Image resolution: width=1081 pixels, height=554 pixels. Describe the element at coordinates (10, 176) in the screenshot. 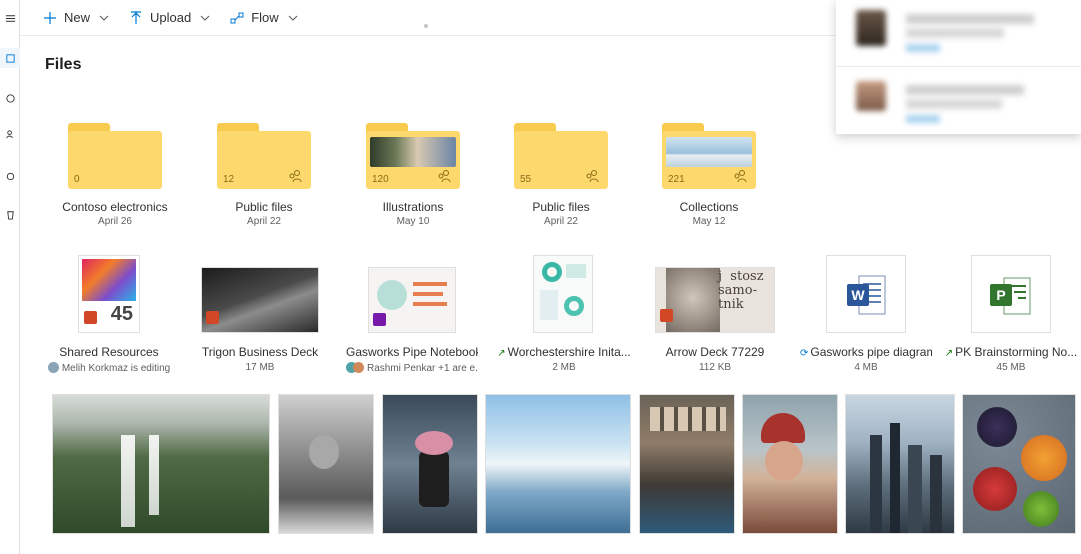

I see `discover-nav-icon` at that location.